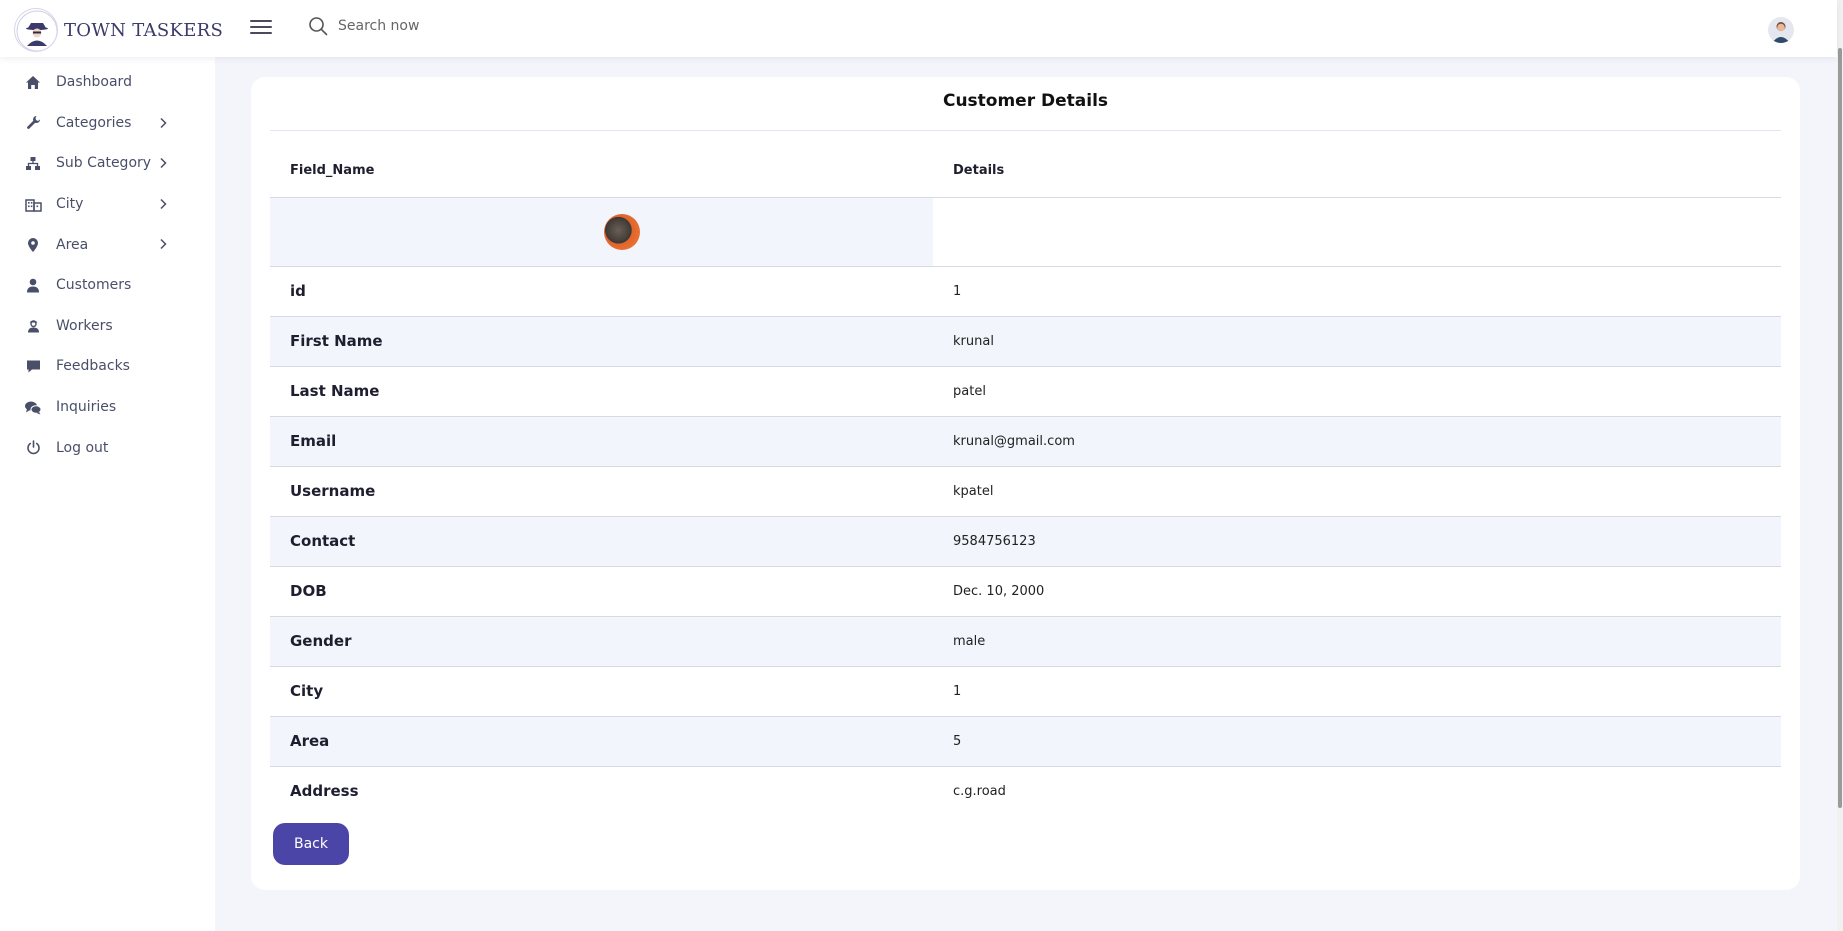 The height and width of the screenshot is (931, 1843). Describe the element at coordinates (1357, 541) in the screenshot. I see `field-value-cell: 9584756123` at that location.